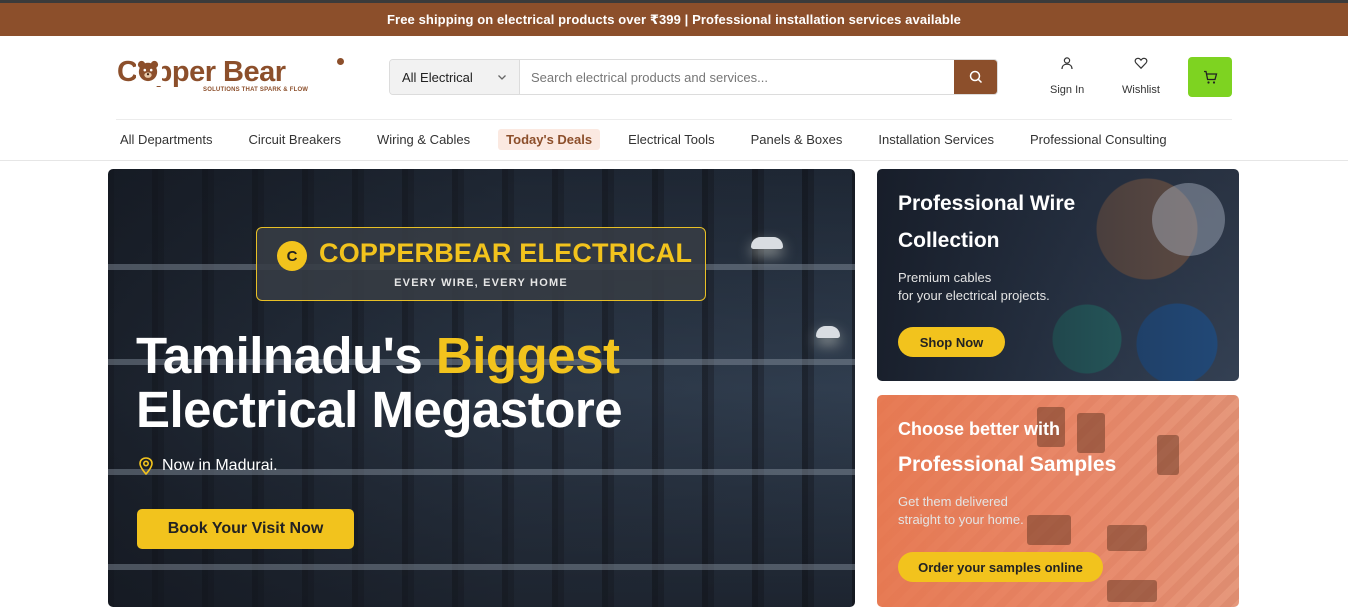 Image resolution: width=1348 pixels, height=612 pixels. I want to click on nav-item-circuit-breakers: Circuit Breakers, so click(294, 139).